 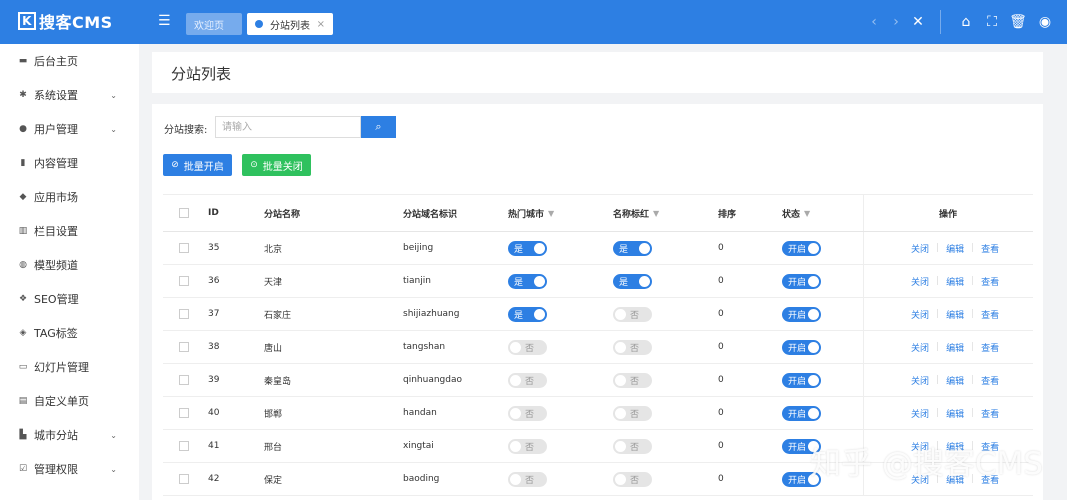 What do you see at coordinates (321, 24) in the screenshot?
I see `close-tab-icon: ×` at bounding box center [321, 24].